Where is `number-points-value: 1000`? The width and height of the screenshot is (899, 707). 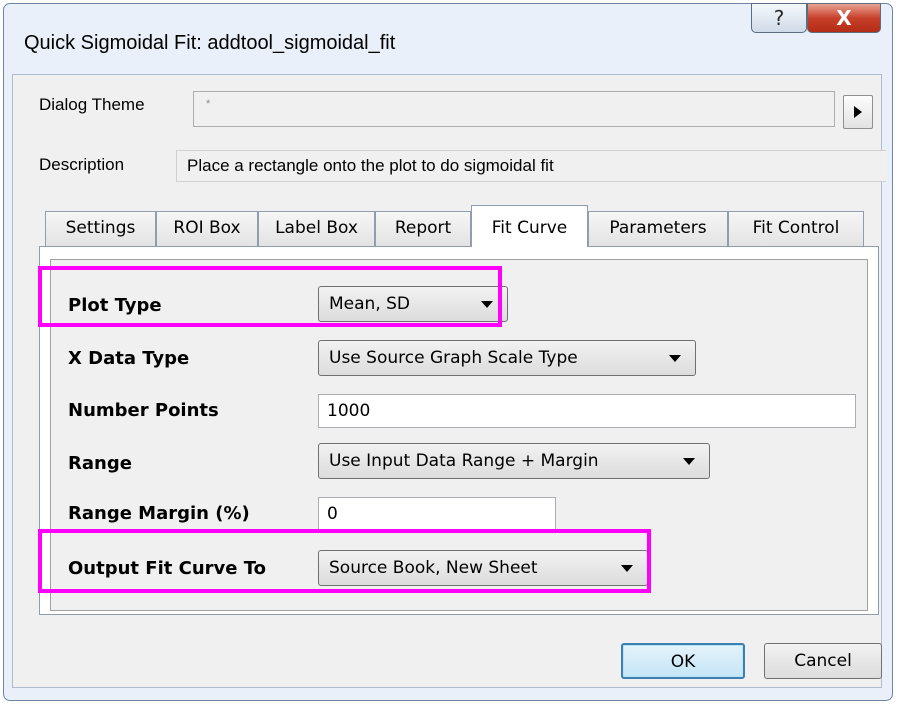
number-points-value: 1000 is located at coordinates (349, 411).